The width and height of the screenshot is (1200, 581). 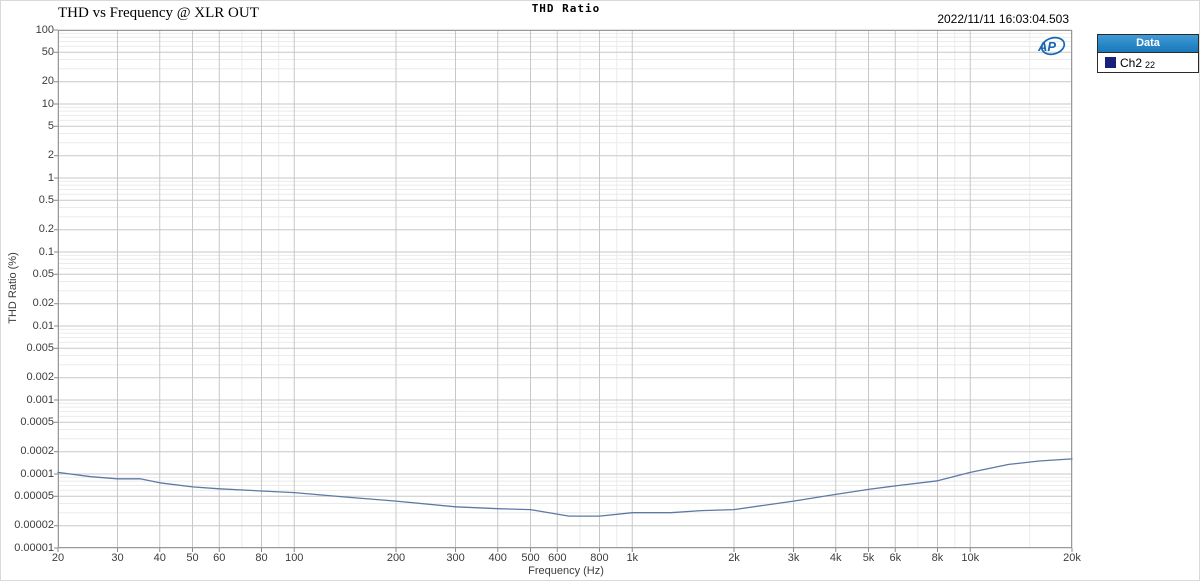 What do you see at coordinates (43, 303) in the screenshot?
I see `y-tick-label: 0.02` at bounding box center [43, 303].